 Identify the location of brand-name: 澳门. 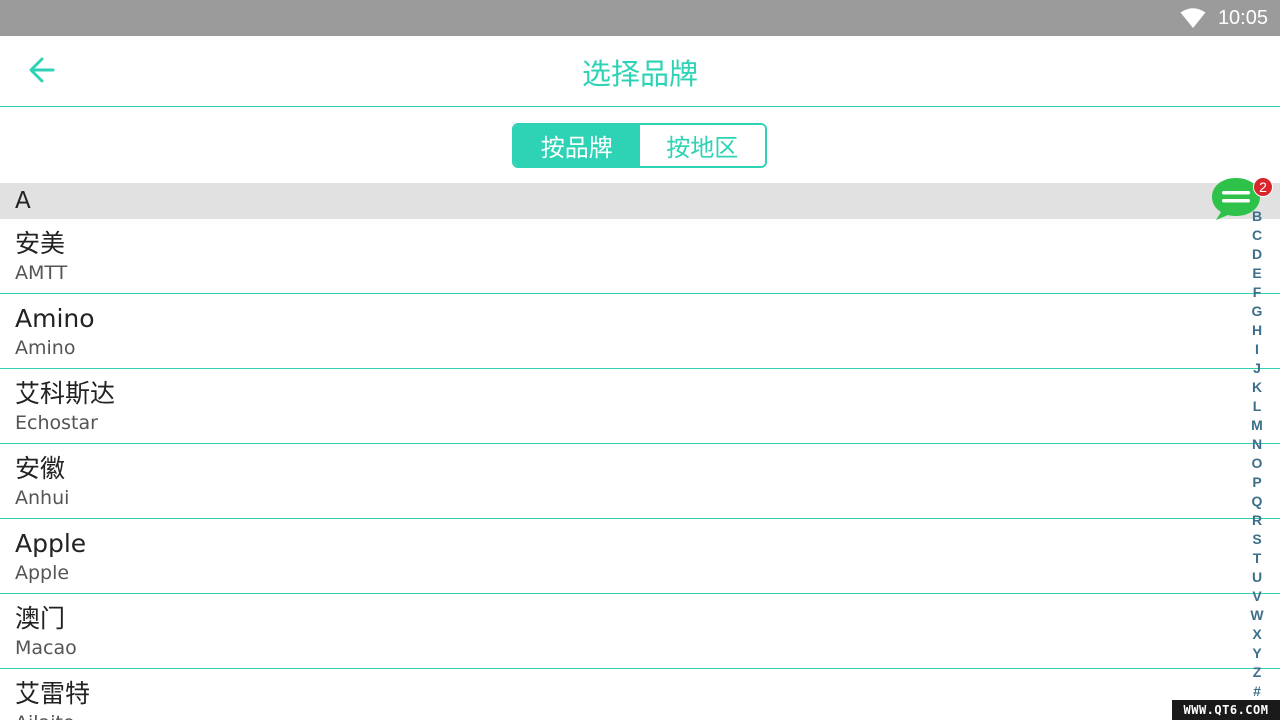
(40, 618).